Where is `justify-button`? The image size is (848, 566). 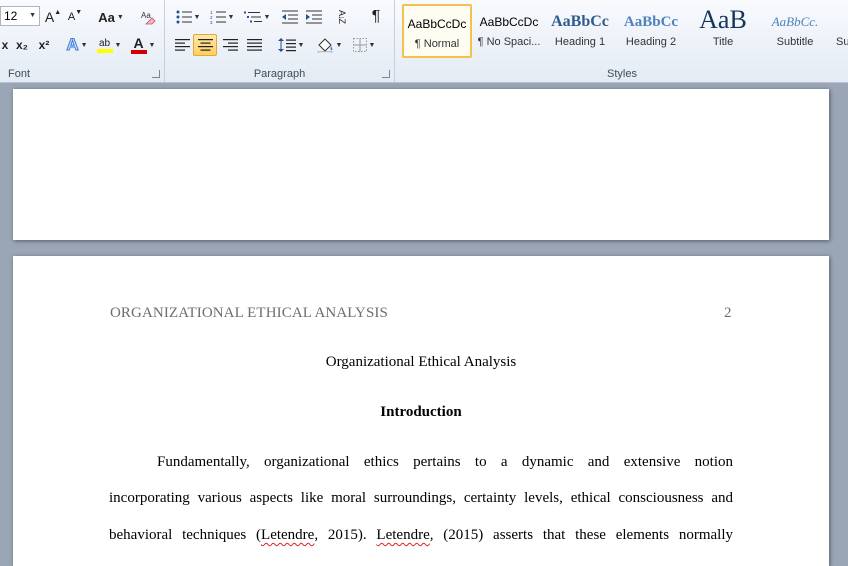 justify-button is located at coordinates (254, 45).